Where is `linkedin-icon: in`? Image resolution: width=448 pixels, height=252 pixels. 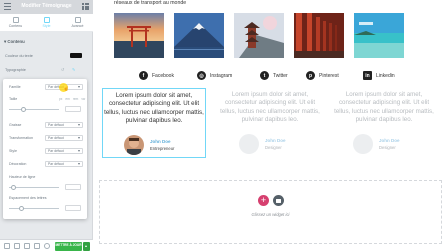 linkedin-icon: in is located at coordinates (367, 75).